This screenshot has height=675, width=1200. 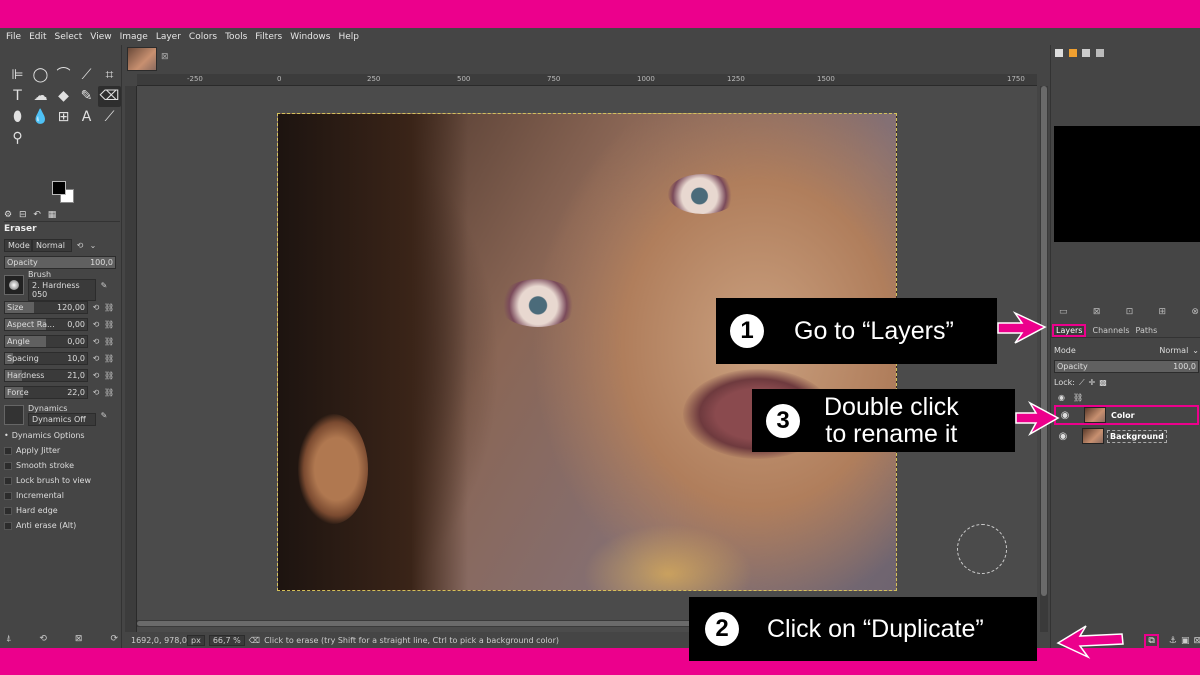 I want to click on dock-icon-3: ⊡, so click(x=1130, y=312).